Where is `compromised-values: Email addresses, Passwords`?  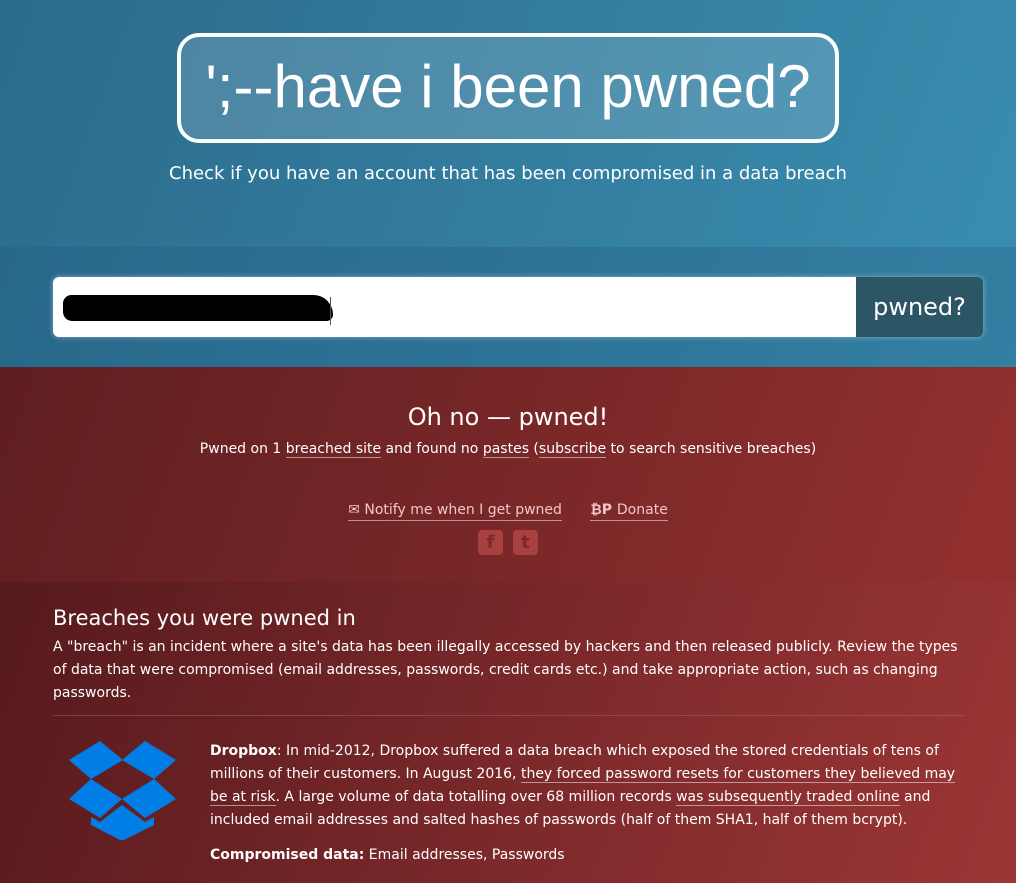
compromised-values: Email addresses, Passwords is located at coordinates (464, 855).